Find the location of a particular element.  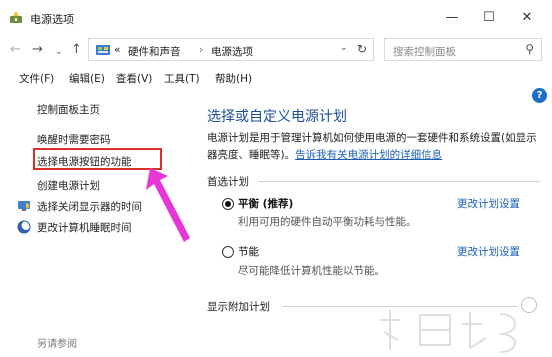

sleep-moon-icon is located at coordinates (24, 227).